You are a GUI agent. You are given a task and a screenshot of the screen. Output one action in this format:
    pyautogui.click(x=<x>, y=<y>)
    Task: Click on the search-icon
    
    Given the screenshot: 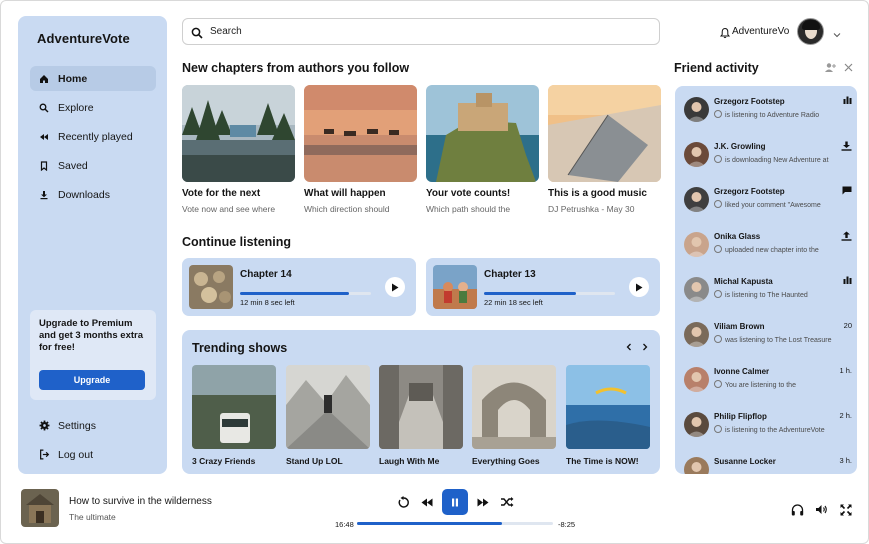 What is the action you would take?
    pyautogui.click(x=44, y=108)
    